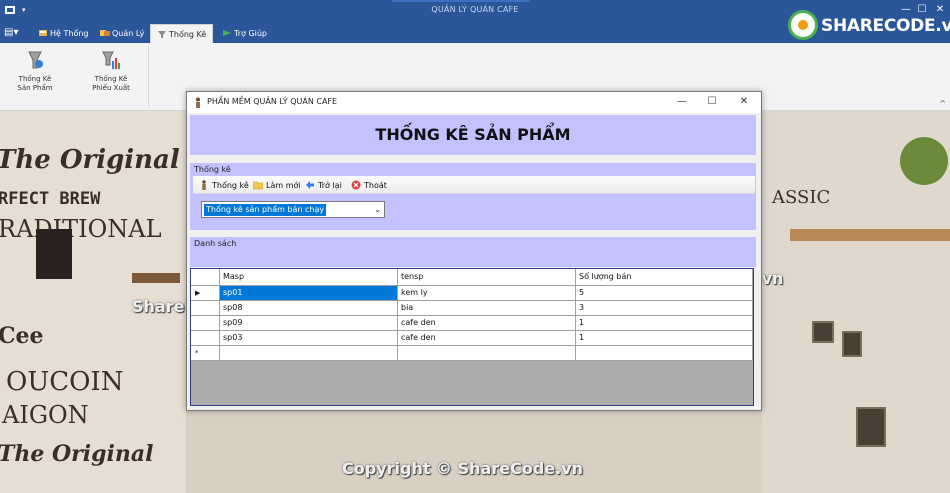 The image size is (950, 493). Describe the element at coordinates (69, 33) in the screenshot. I see `tab-label: Hệ Thống` at that location.